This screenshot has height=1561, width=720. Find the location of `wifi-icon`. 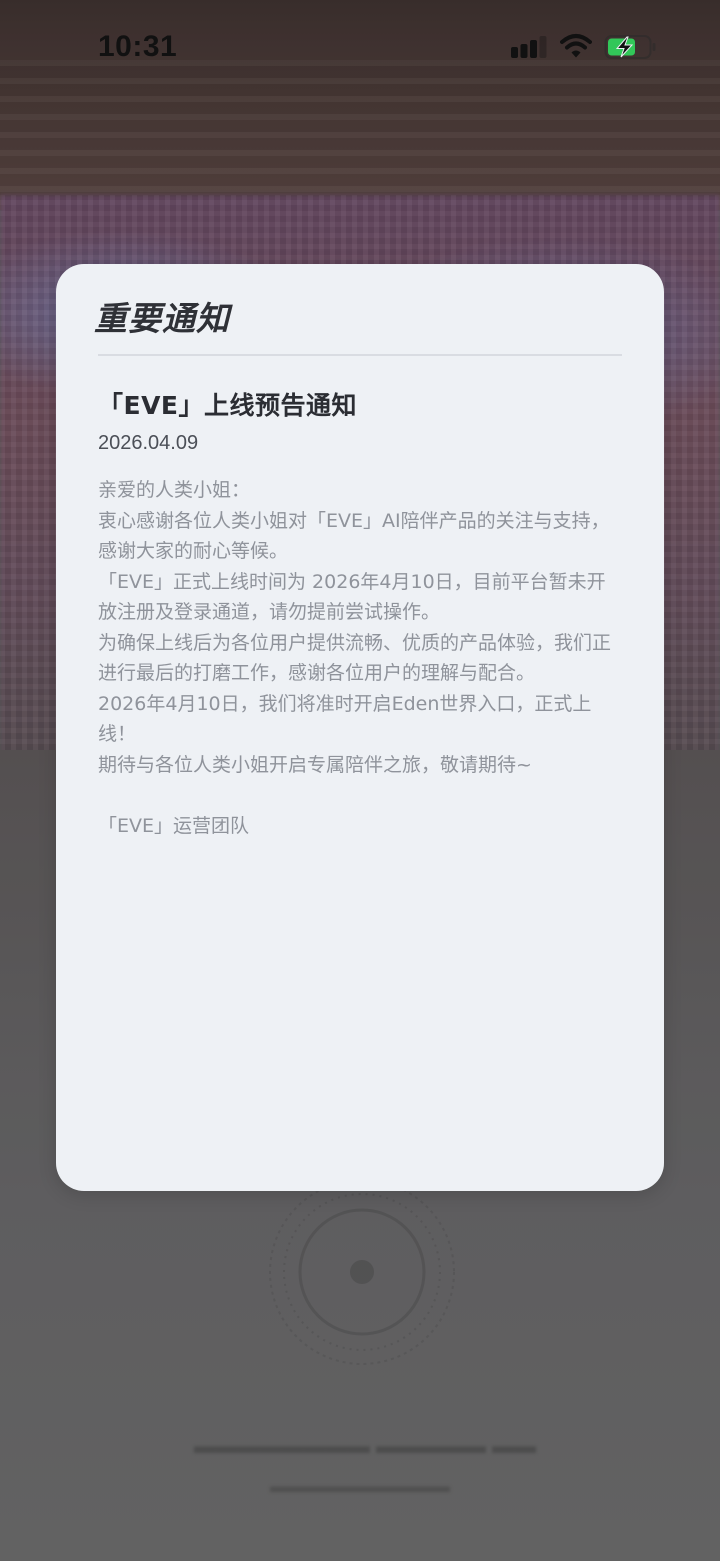

wifi-icon is located at coordinates (576, 46).